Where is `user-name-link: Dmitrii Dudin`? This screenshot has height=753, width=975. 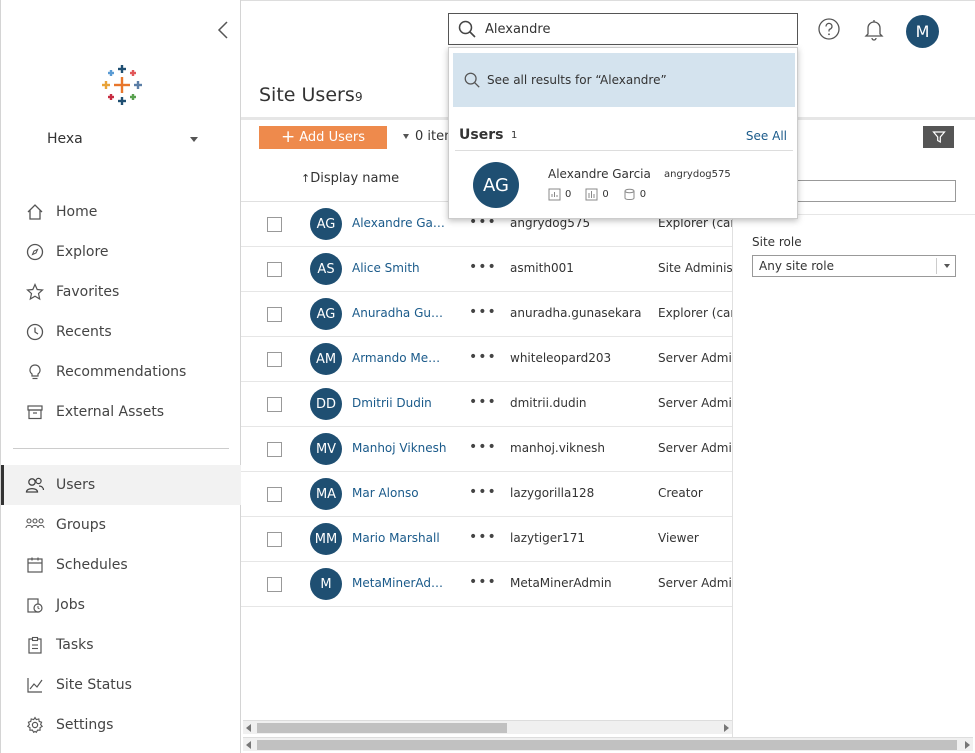 user-name-link: Dmitrii Dudin is located at coordinates (399, 403).